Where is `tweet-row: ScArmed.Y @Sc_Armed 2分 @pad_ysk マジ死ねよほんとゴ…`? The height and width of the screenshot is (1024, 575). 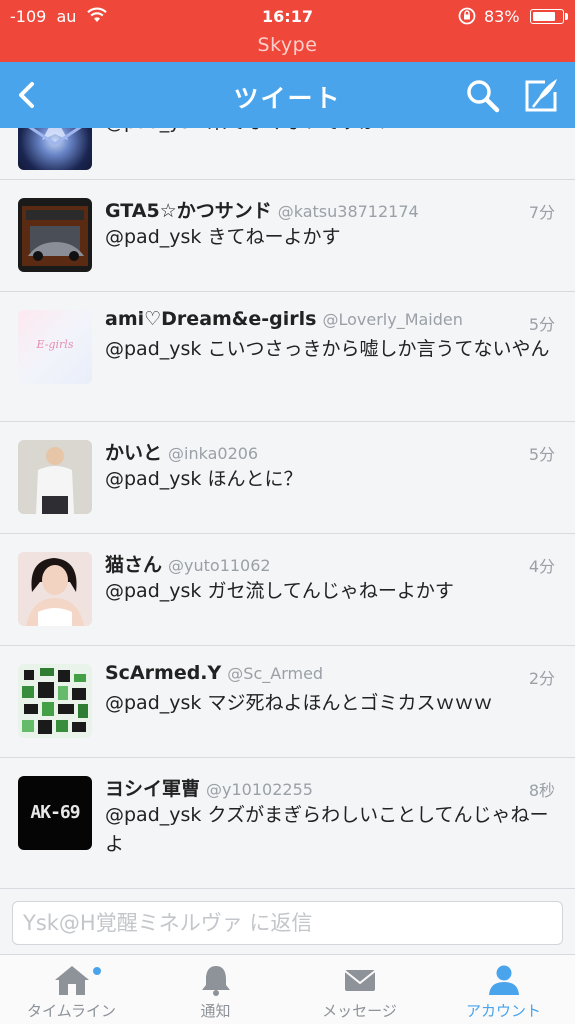
tweet-row: ScArmed.Y @Sc_Armed 2分 @pad_ysk マジ死ねよほんとゴ… is located at coordinates (287, 702).